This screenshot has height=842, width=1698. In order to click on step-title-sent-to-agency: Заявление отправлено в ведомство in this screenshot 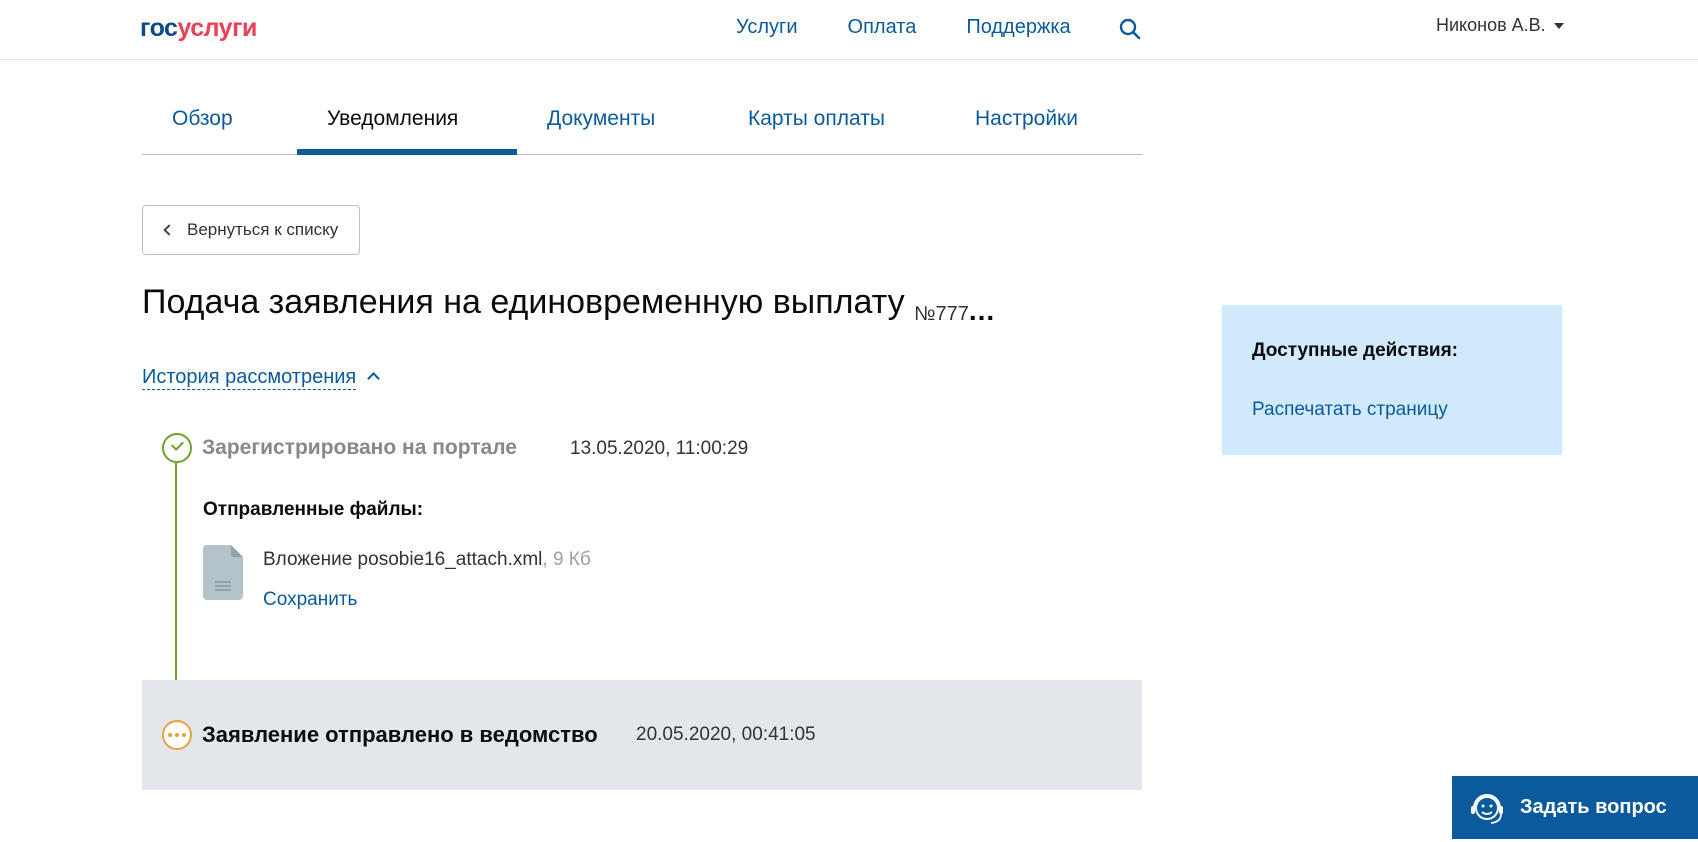, I will do `click(400, 734)`.